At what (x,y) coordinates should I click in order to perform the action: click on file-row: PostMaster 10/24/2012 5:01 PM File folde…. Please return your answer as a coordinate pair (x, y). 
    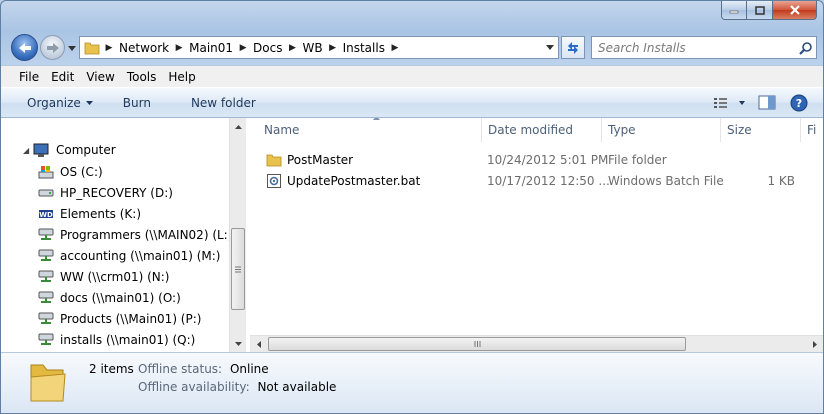
    Looking at the image, I should click on (536, 159).